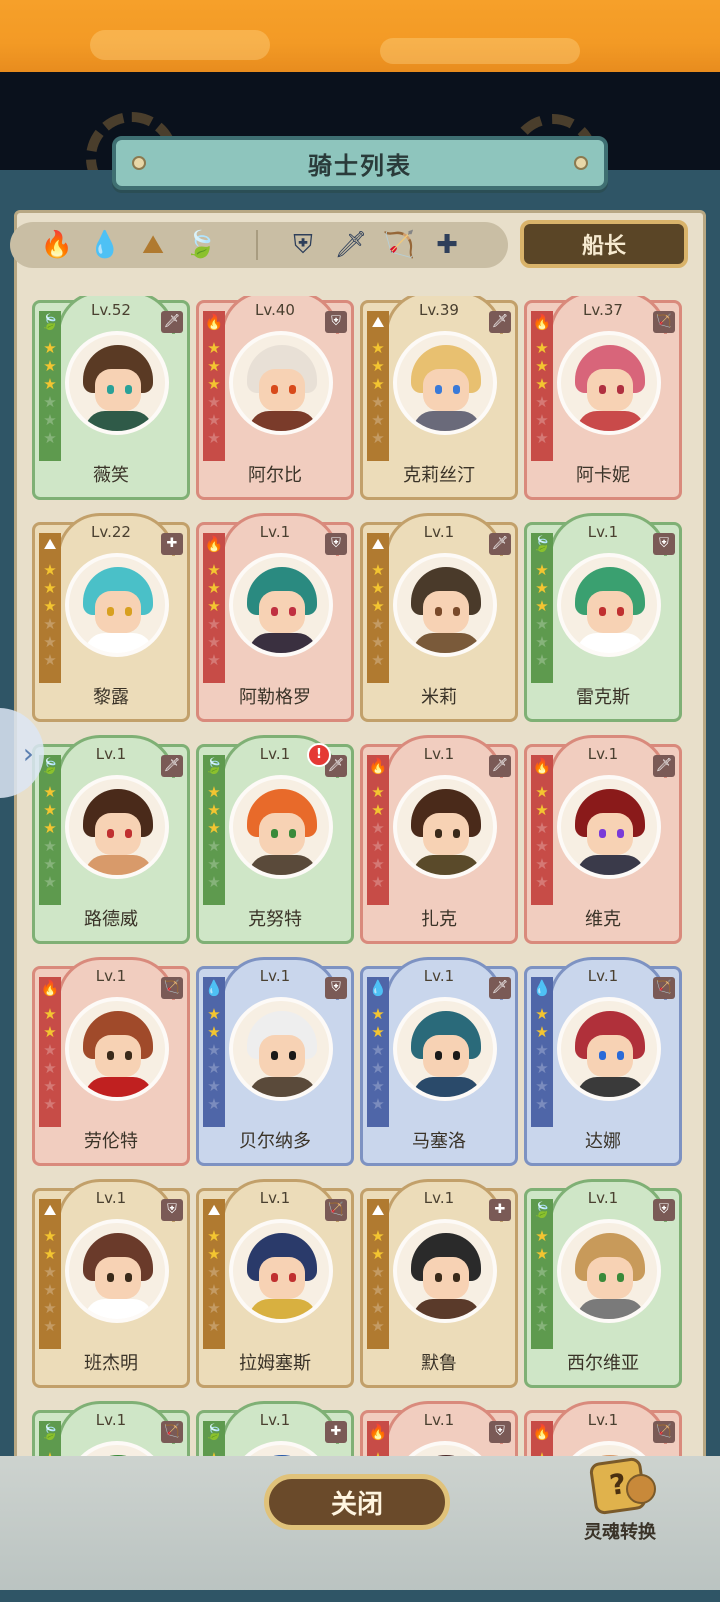  I want to click on knight-card: Lv.22 ⛰ ★ ★ ★ ★ ★ ★ ✚ 黎露, so click(111, 617).